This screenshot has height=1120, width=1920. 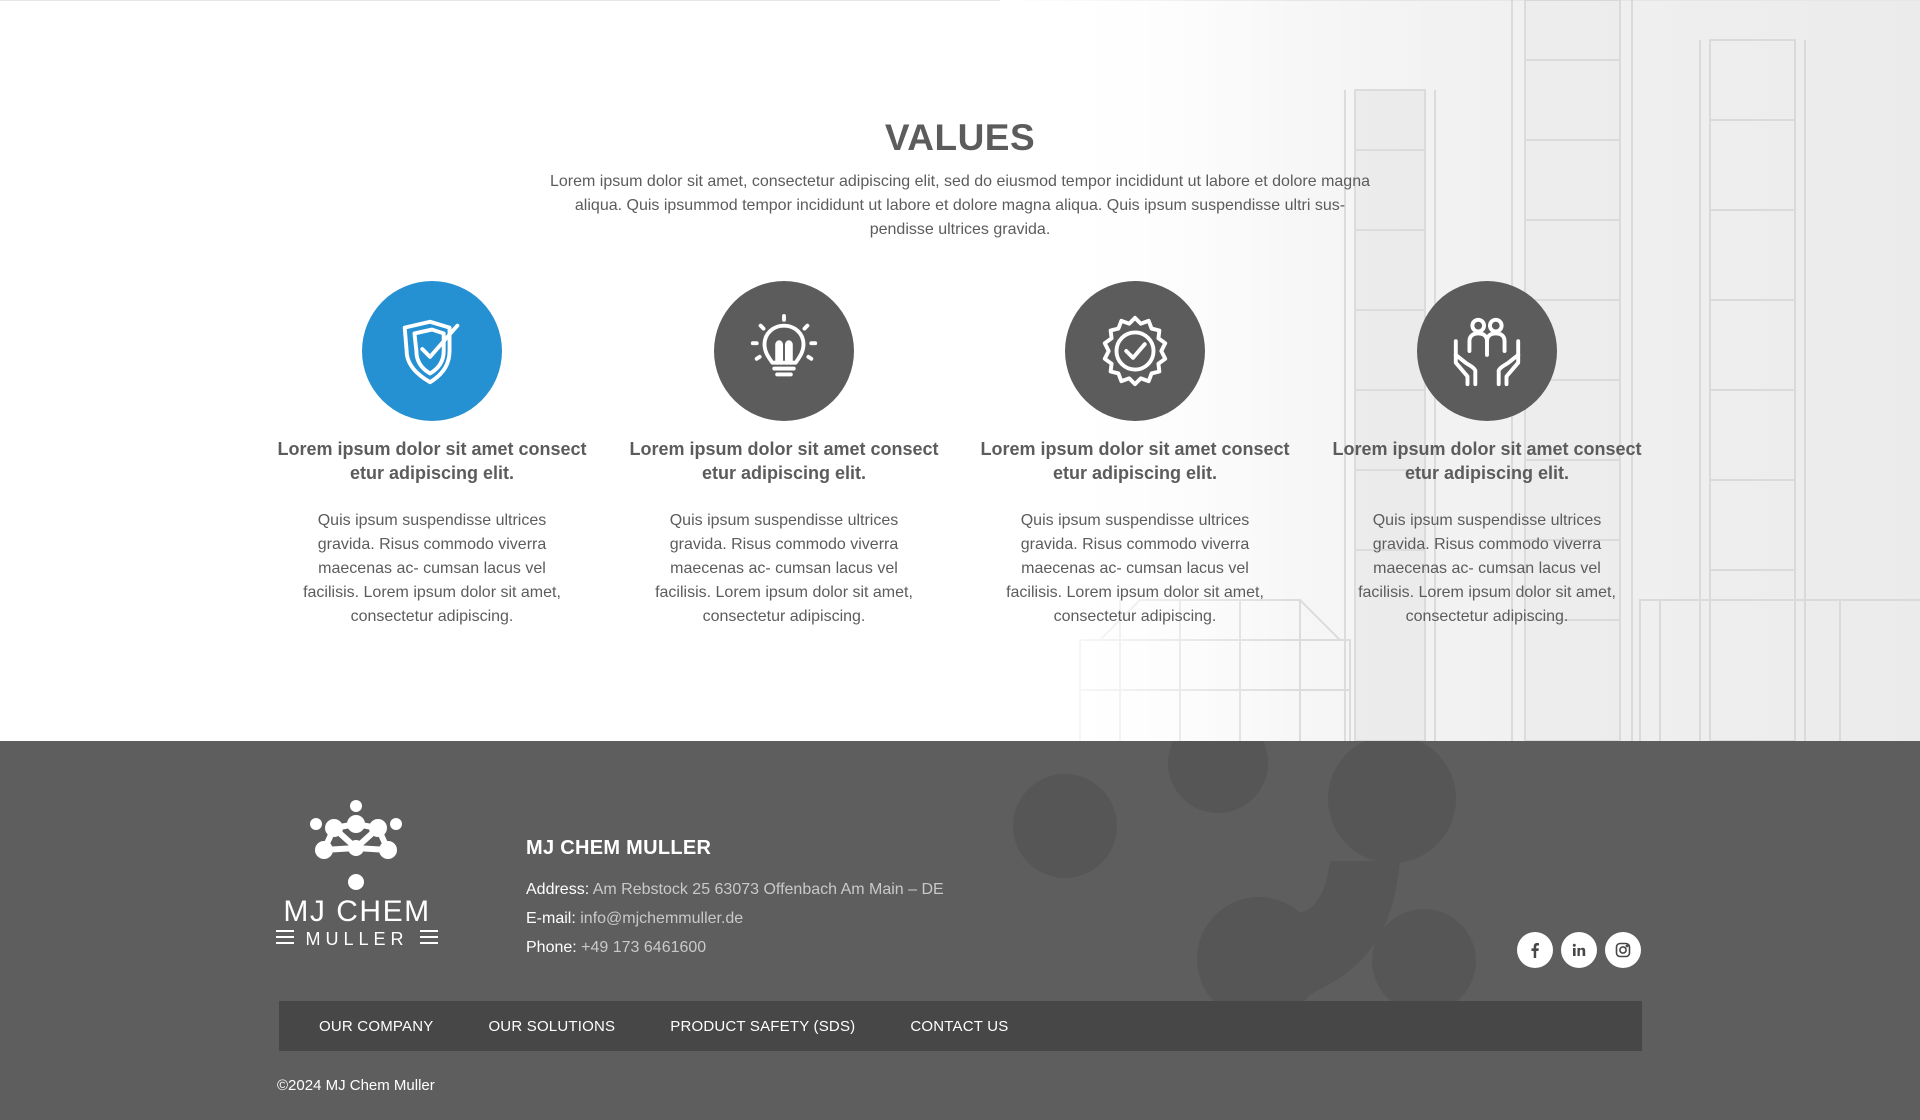 I want to click on facebook-icon, so click(x=1535, y=950).